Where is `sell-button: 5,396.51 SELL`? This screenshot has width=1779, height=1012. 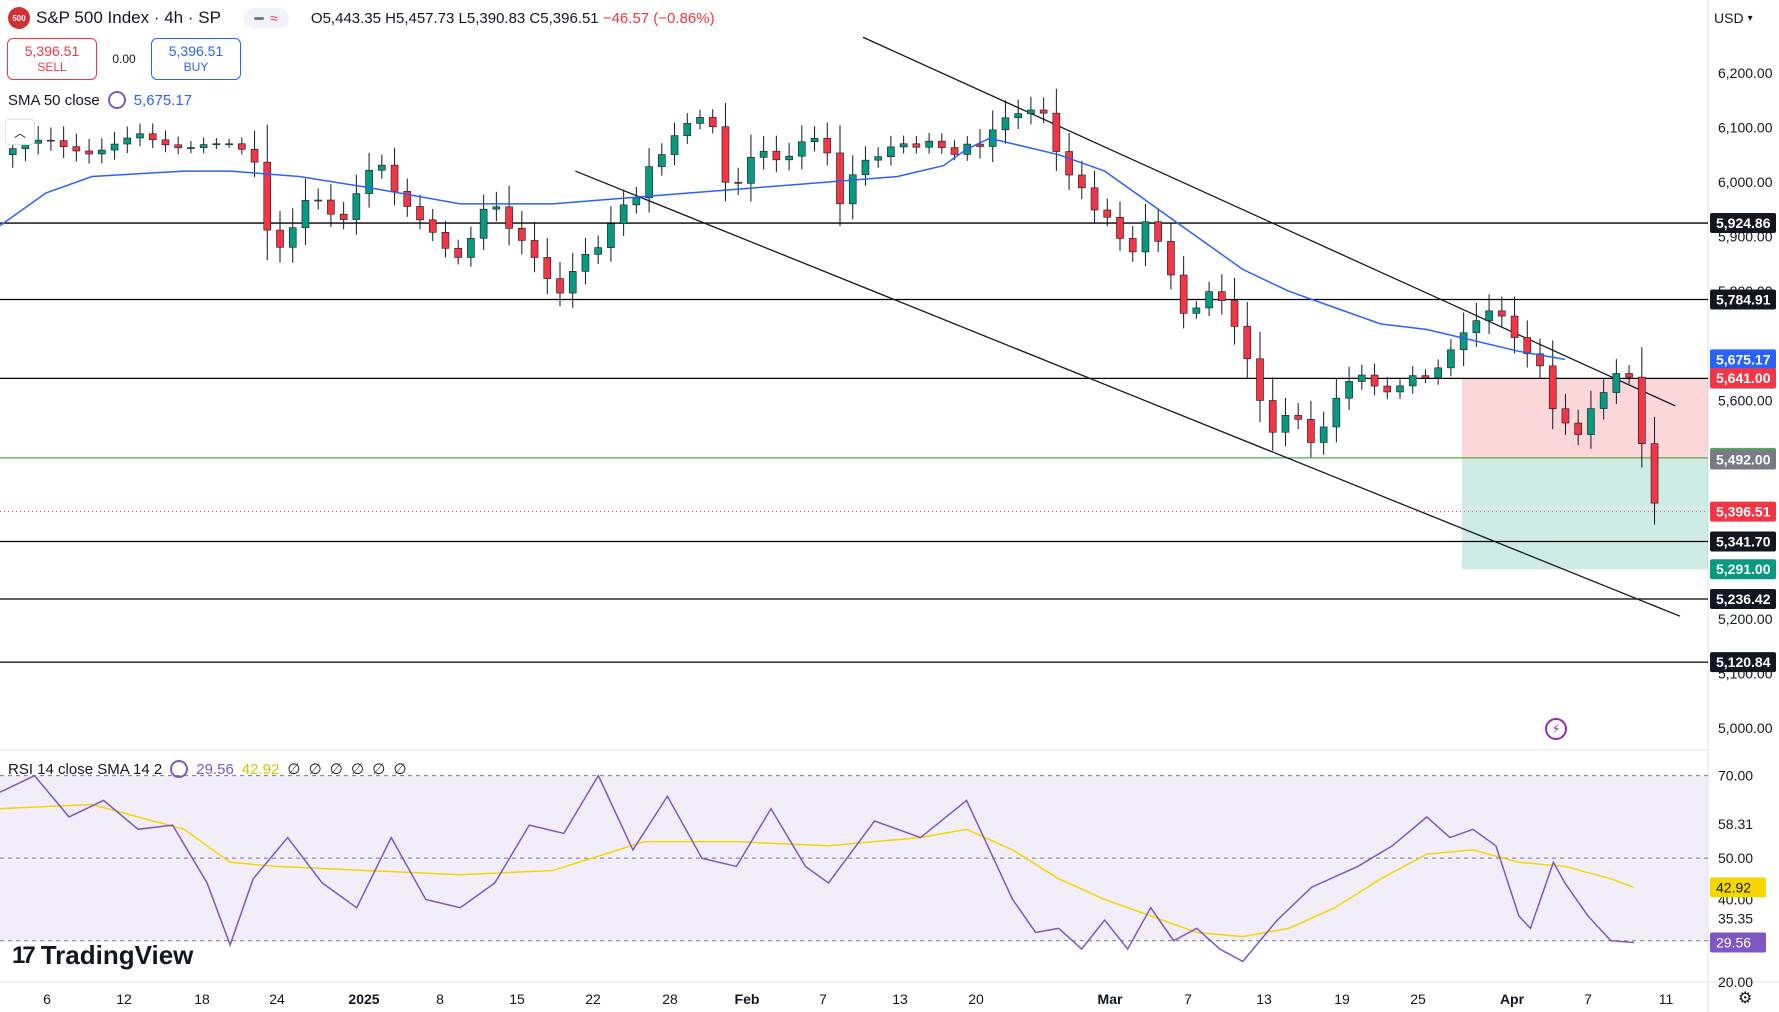
sell-button: 5,396.51 SELL is located at coordinates (52, 59).